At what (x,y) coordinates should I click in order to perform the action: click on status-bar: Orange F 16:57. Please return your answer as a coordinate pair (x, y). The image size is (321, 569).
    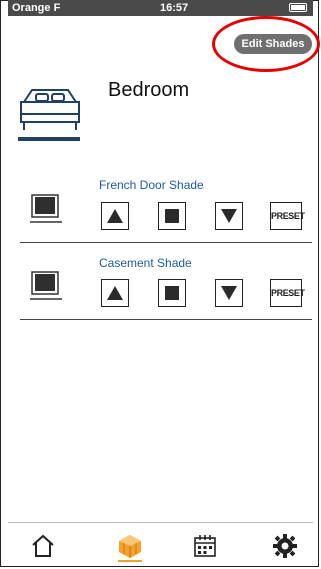
    Looking at the image, I should click on (160, 8).